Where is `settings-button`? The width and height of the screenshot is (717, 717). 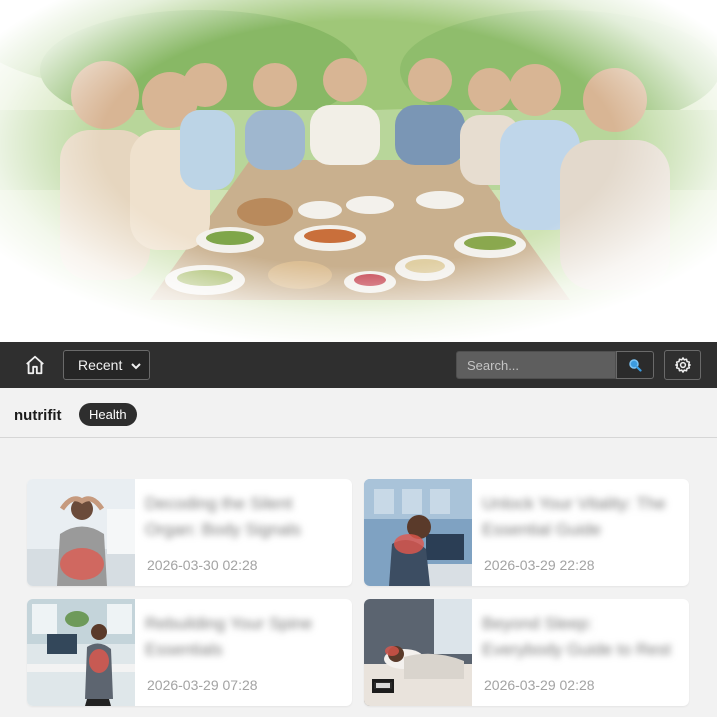
settings-button is located at coordinates (682, 365).